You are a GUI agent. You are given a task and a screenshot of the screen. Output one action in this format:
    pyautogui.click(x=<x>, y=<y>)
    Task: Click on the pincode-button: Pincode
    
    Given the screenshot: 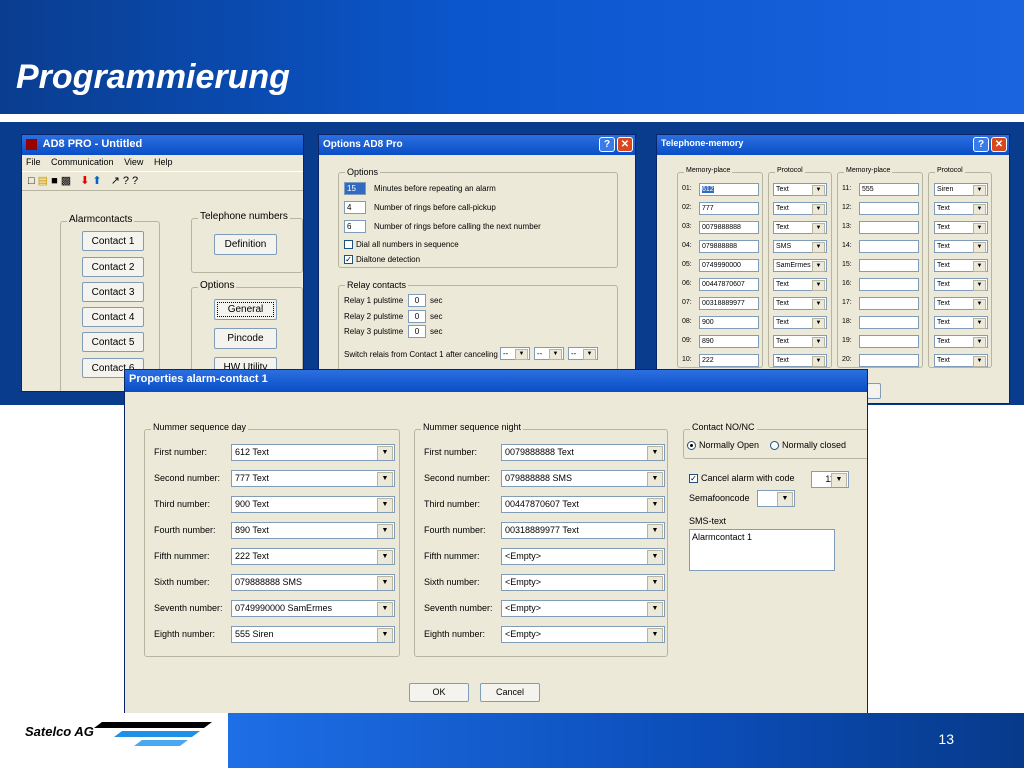 What is the action you would take?
    pyautogui.click(x=245, y=338)
    